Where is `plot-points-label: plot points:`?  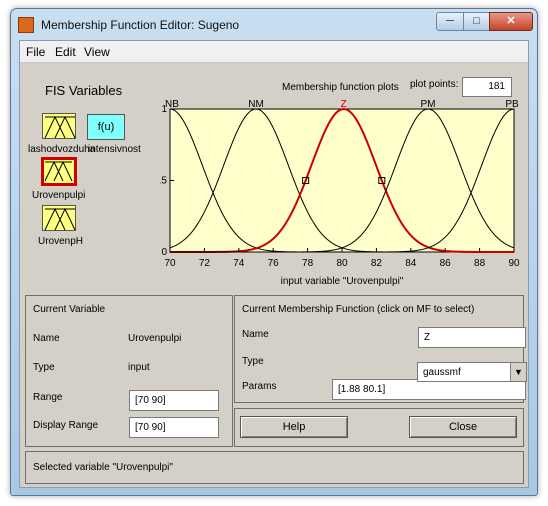
plot-points-label: plot points: is located at coordinates (434, 84).